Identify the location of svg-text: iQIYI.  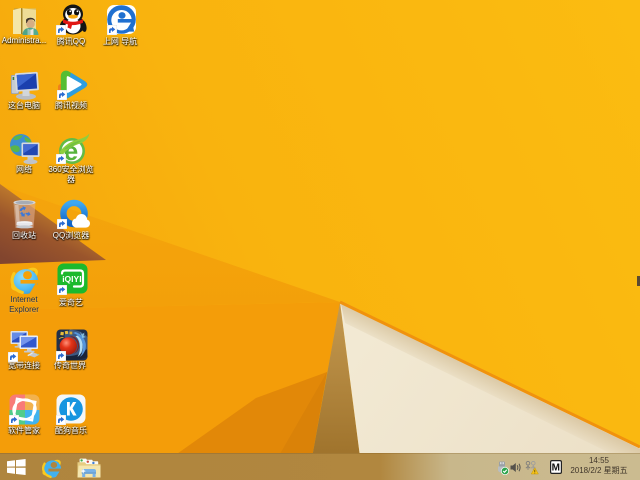
(71, 279).